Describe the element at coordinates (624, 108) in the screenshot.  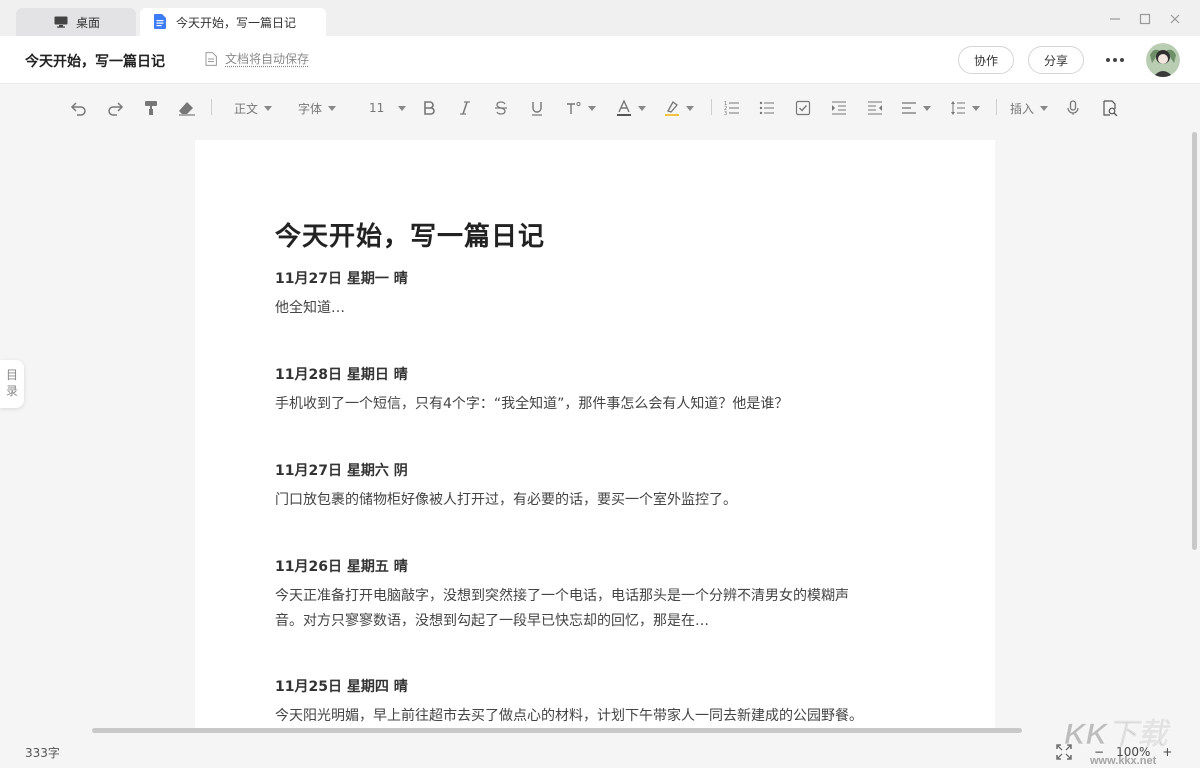
I see `font-color-icon` at that location.